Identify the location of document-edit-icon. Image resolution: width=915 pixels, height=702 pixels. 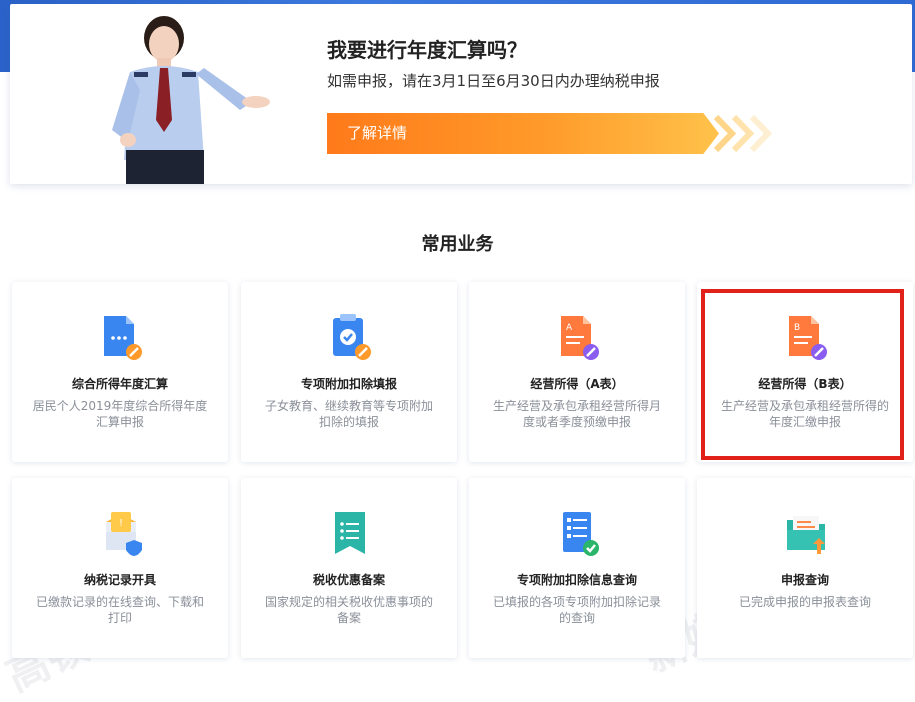
(123, 338).